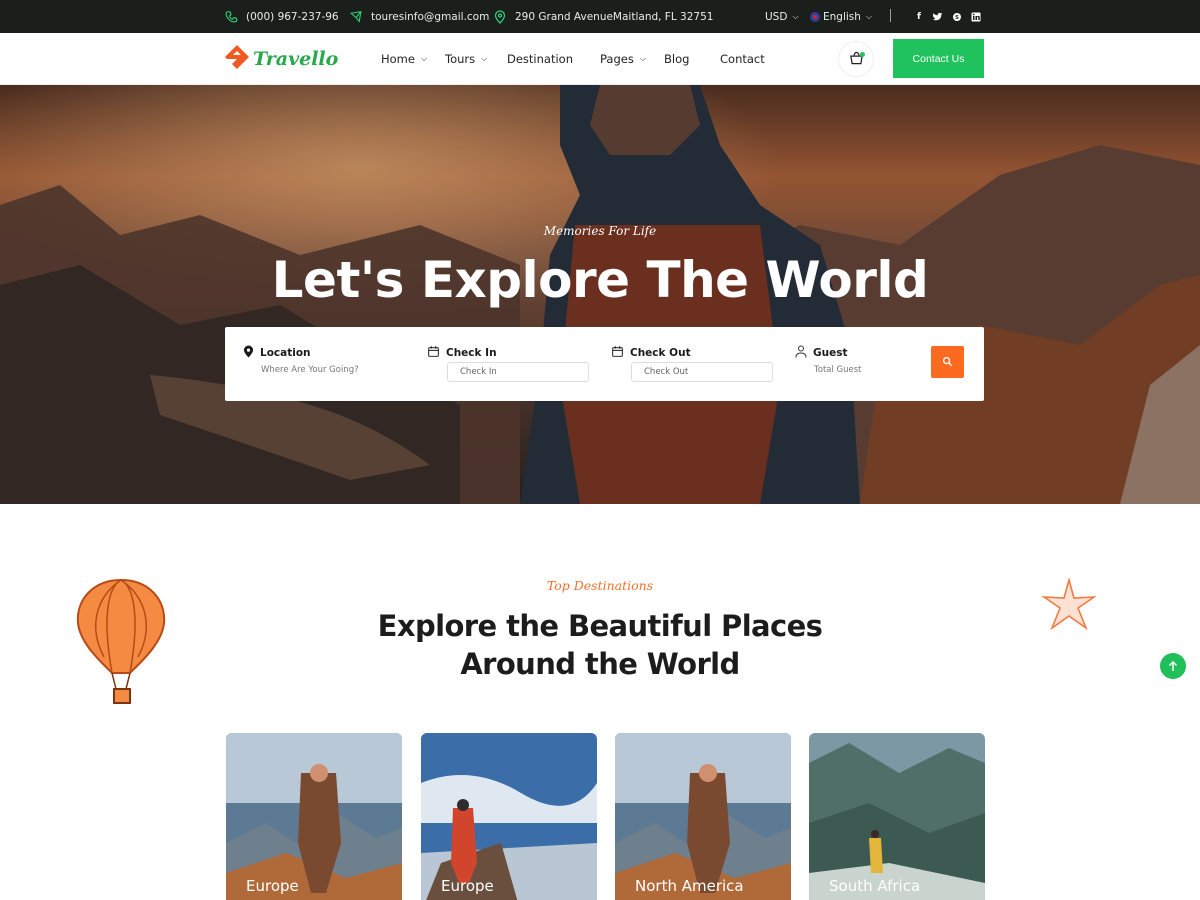 Image resolution: width=1200 pixels, height=900 pixels. Describe the element at coordinates (919, 17) in the screenshot. I see `facebook-icon: f` at that location.